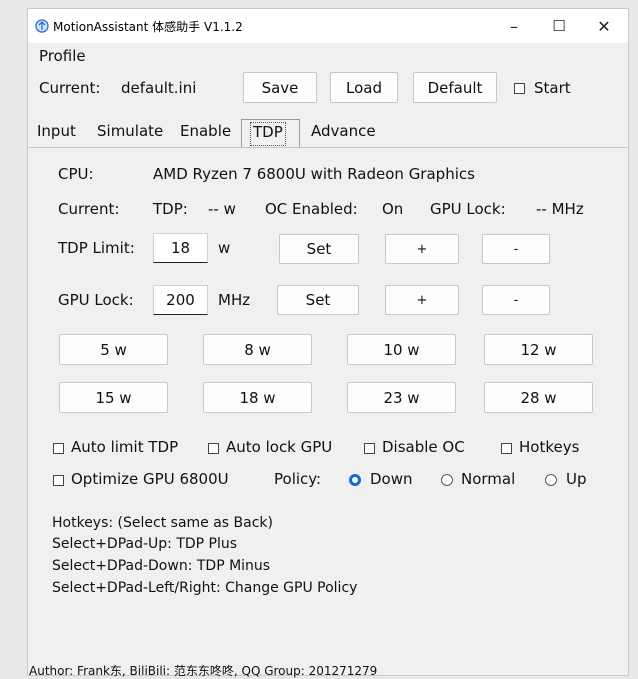  I want to click on gpu-minus-button: -, so click(516, 300).